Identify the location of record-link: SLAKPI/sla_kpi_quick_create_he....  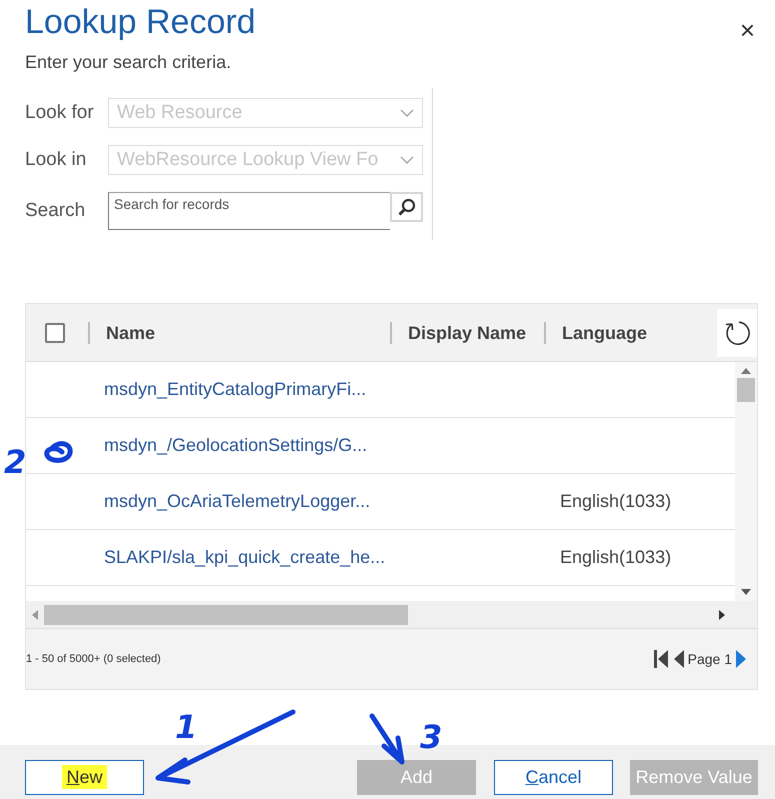
(247, 557).